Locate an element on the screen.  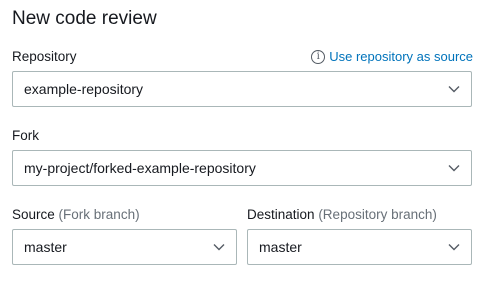
repository-select-value: example-repository is located at coordinates (84, 89).